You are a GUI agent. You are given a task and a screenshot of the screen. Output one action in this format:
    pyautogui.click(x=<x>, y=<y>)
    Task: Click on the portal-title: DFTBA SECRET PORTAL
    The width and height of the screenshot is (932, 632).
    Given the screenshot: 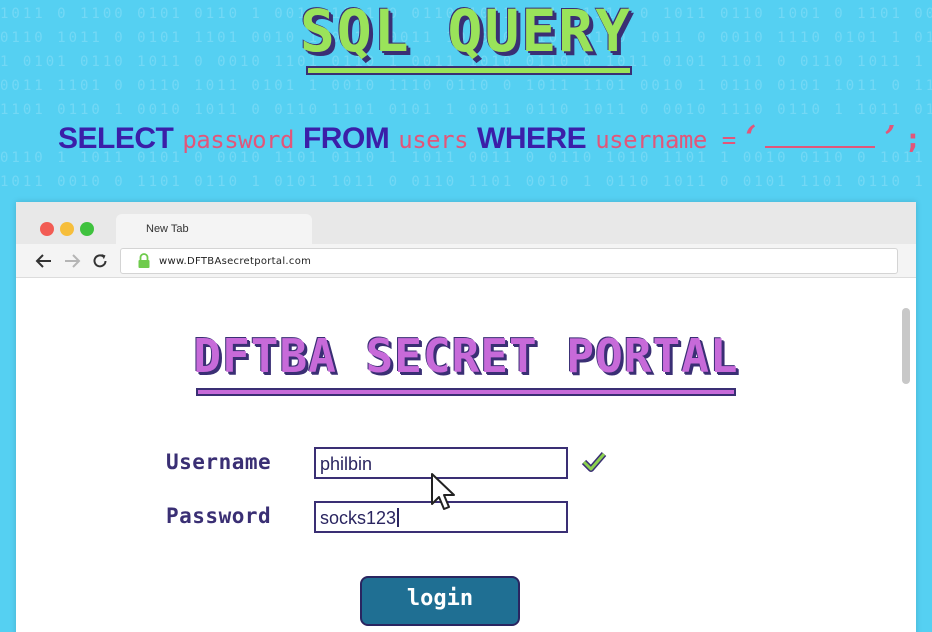 What is the action you would take?
    pyautogui.click(x=466, y=356)
    